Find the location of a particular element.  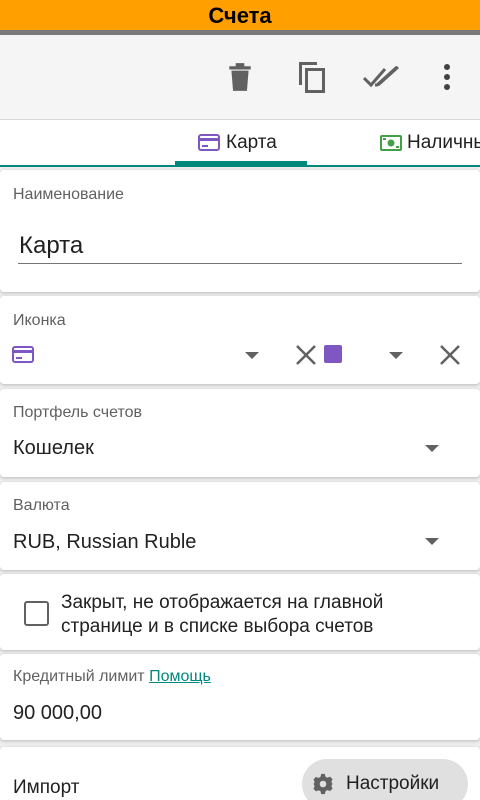

more-options-button is located at coordinates (447, 77).